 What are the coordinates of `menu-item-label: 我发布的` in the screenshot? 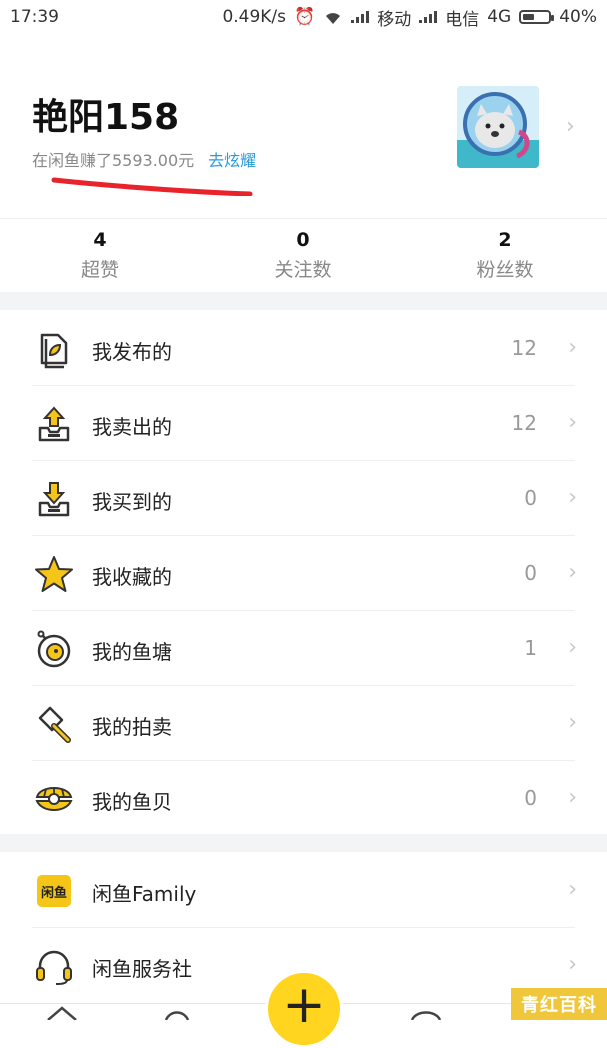 It's located at (132, 352).